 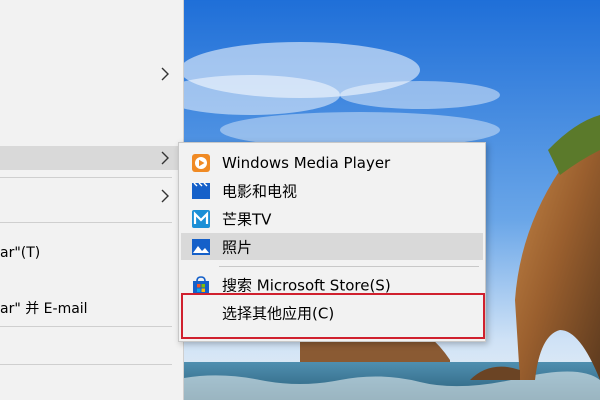 What do you see at coordinates (91, 158) in the screenshot?
I see `parent-menu-open-with-row` at bounding box center [91, 158].